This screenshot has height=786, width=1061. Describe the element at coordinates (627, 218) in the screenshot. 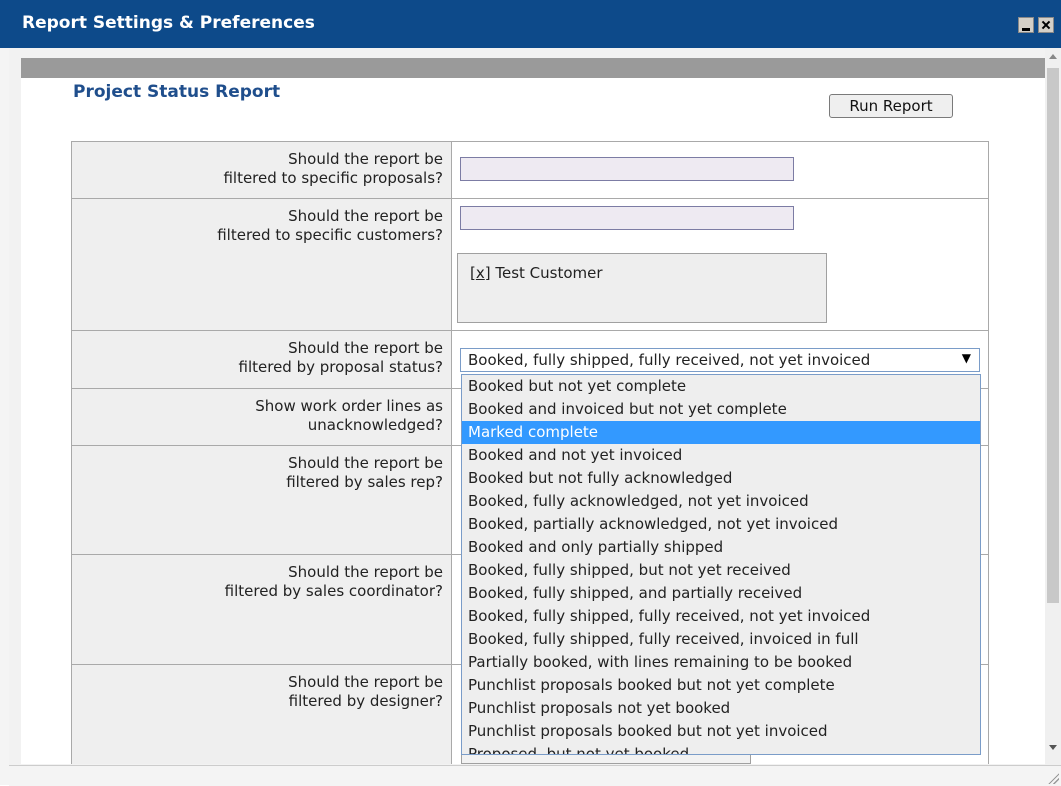

I see `customers-filter-input` at that location.